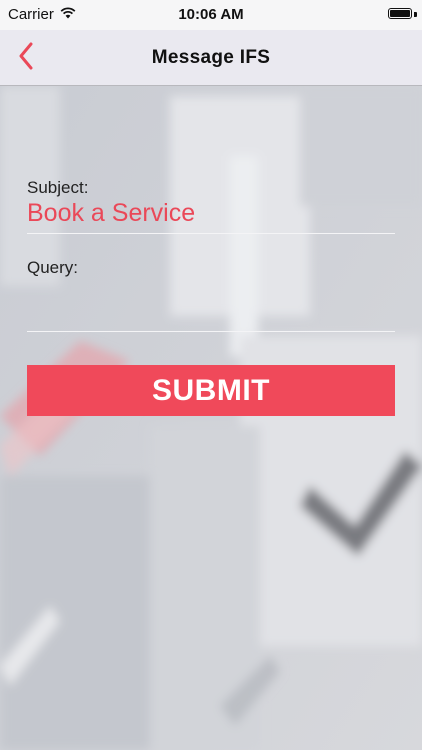  Describe the element at coordinates (58, 187) in the screenshot. I see `subject-label: Subject:` at that location.